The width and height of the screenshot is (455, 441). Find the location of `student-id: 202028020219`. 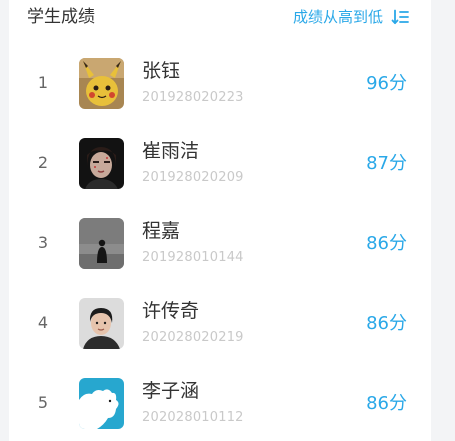

student-id: 202028020219 is located at coordinates (193, 337).